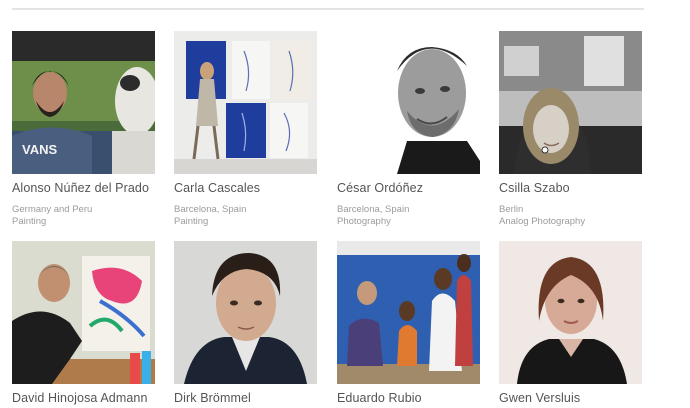  I want to click on artist-discipline: Photography, so click(364, 221).